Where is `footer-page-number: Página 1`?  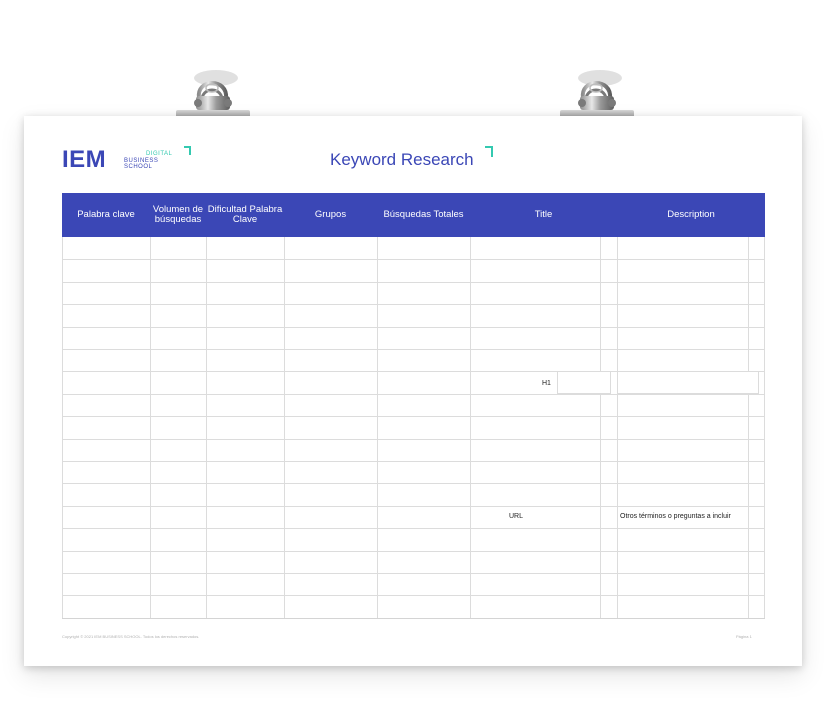
footer-page-number: Página 1 is located at coordinates (744, 636).